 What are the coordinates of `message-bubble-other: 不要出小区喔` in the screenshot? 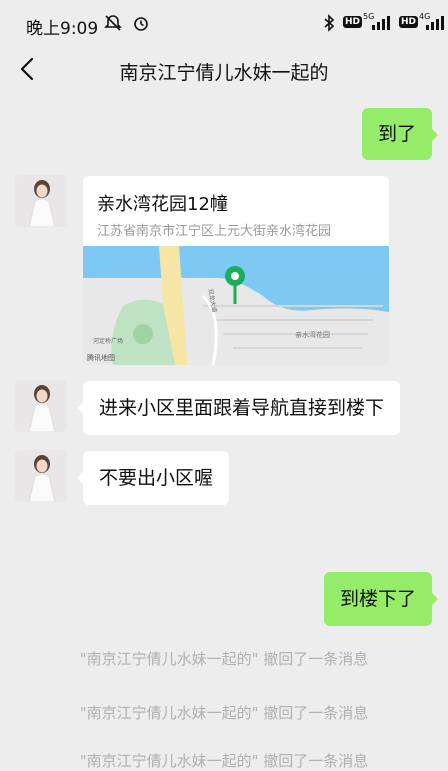 It's located at (153, 478).